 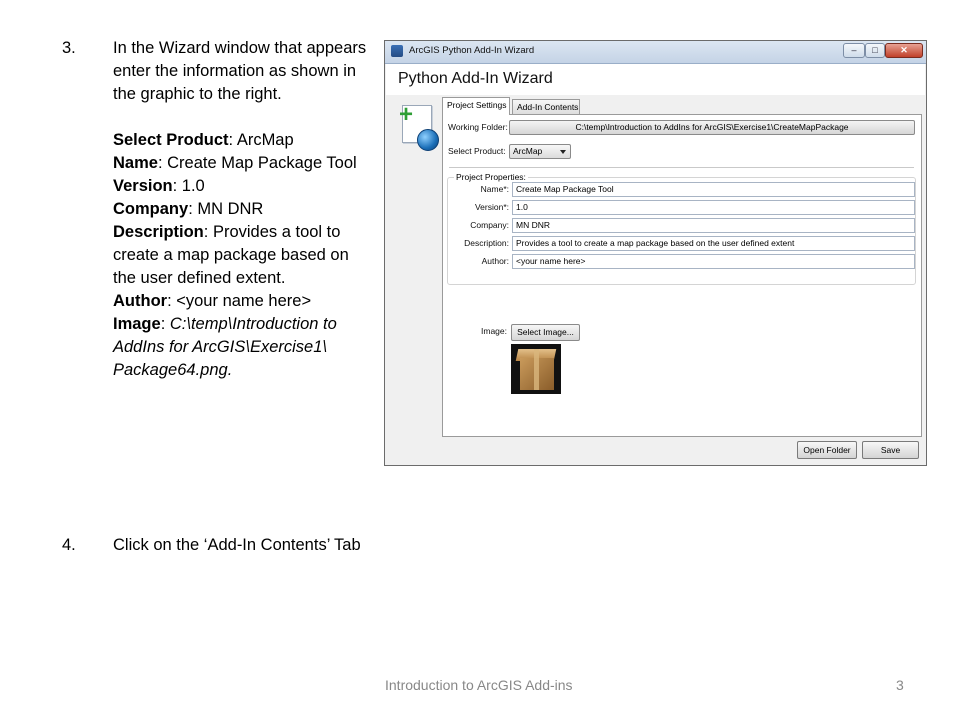 I want to click on step-3-author: Author: <your name here>, so click(x=243, y=301).